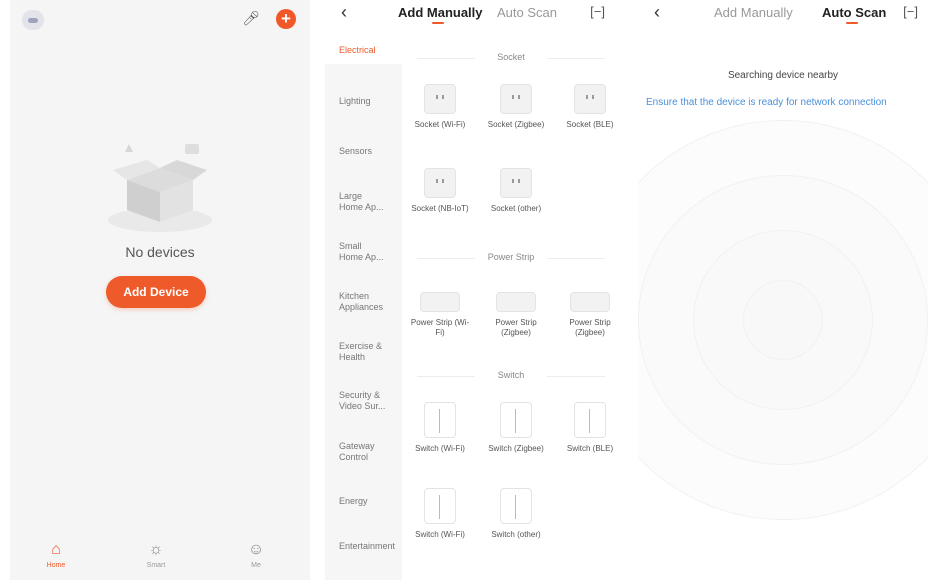 Image resolution: width=928 pixels, height=580 pixels. What do you see at coordinates (356, 302) in the screenshot?
I see `category-item: Kitchen Appliances` at bounding box center [356, 302].